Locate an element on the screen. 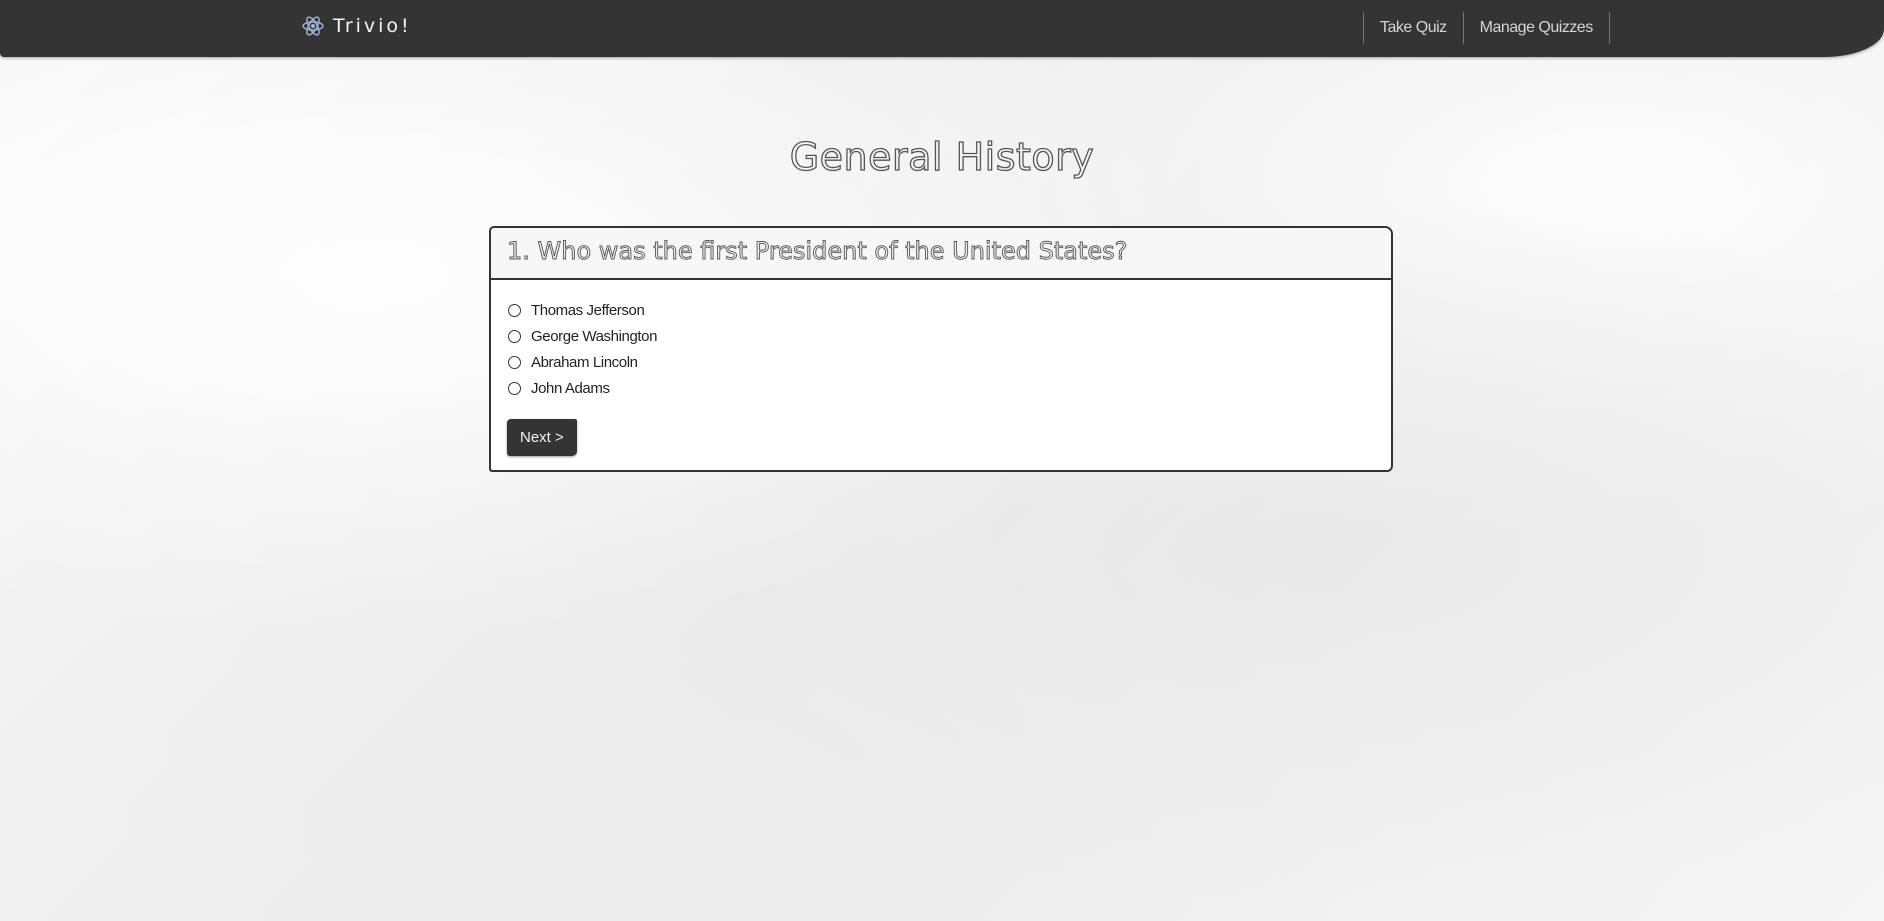 This screenshot has height=921, width=1884. atom-icon is located at coordinates (313, 26).